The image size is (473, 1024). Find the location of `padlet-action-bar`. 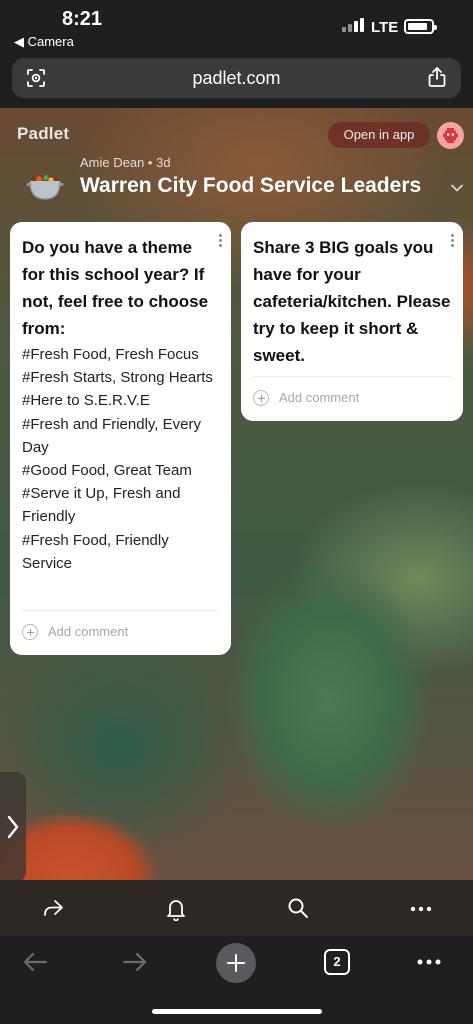

padlet-action-bar is located at coordinates (236, 908).